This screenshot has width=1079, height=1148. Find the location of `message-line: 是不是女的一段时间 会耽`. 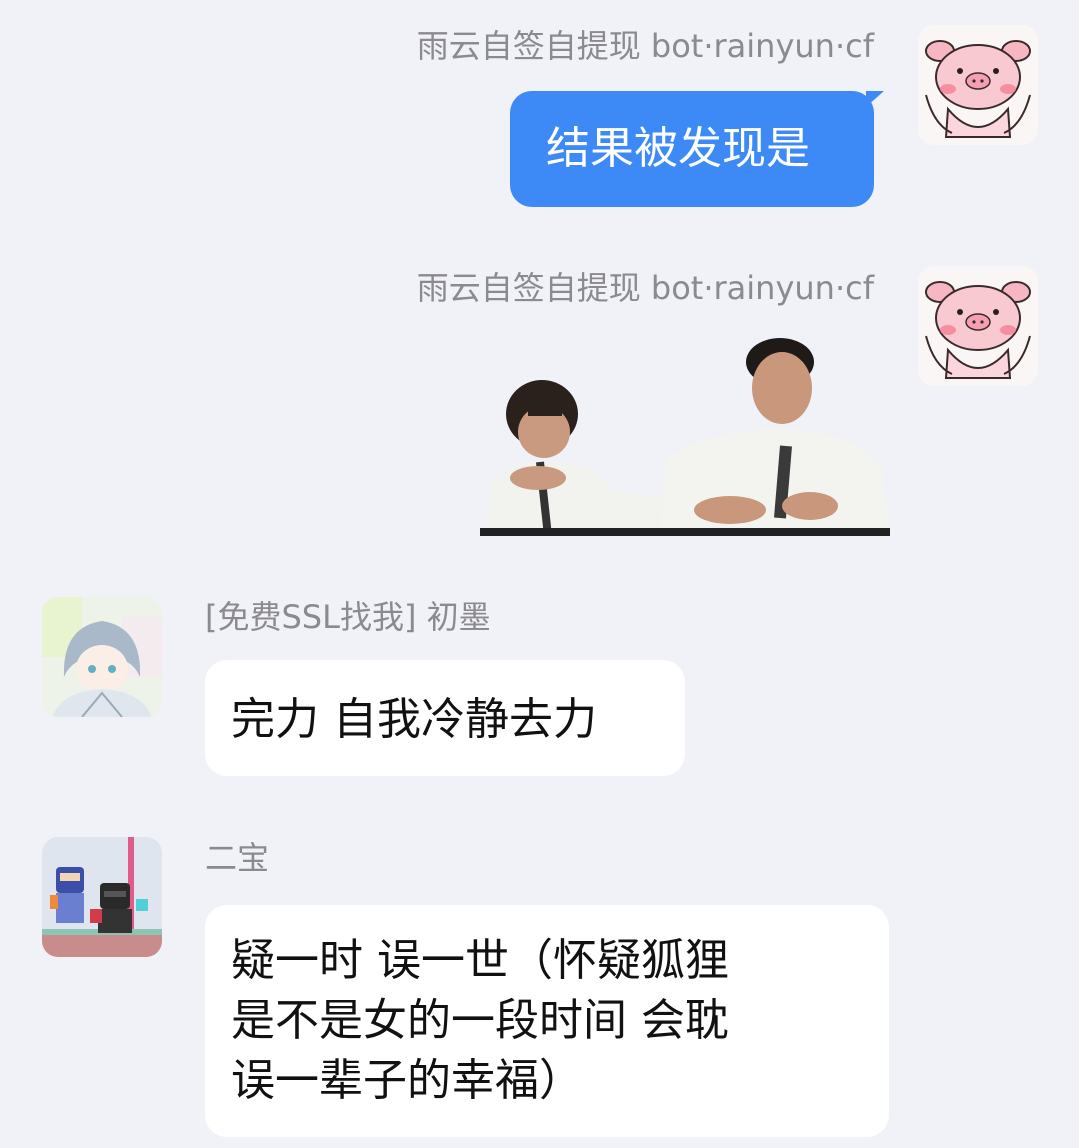

message-line: 是不是女的一段时间 会耽 is located at coordinates (480, 1020).